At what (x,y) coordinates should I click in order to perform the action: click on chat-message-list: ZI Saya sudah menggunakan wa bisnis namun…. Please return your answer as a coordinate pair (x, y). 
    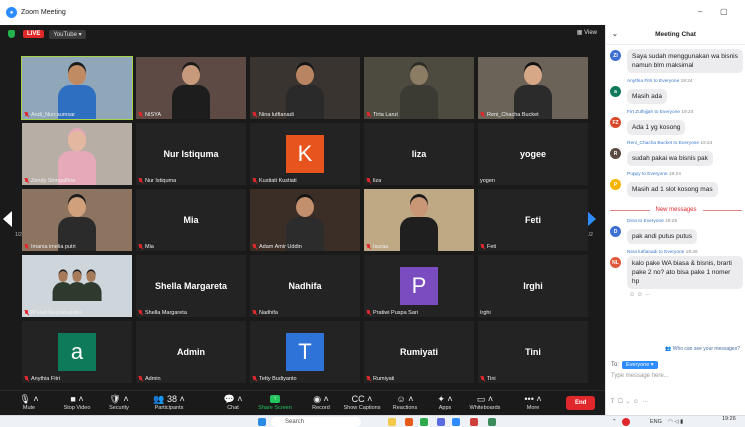
    Looking at the image, I should click on (675, 201).